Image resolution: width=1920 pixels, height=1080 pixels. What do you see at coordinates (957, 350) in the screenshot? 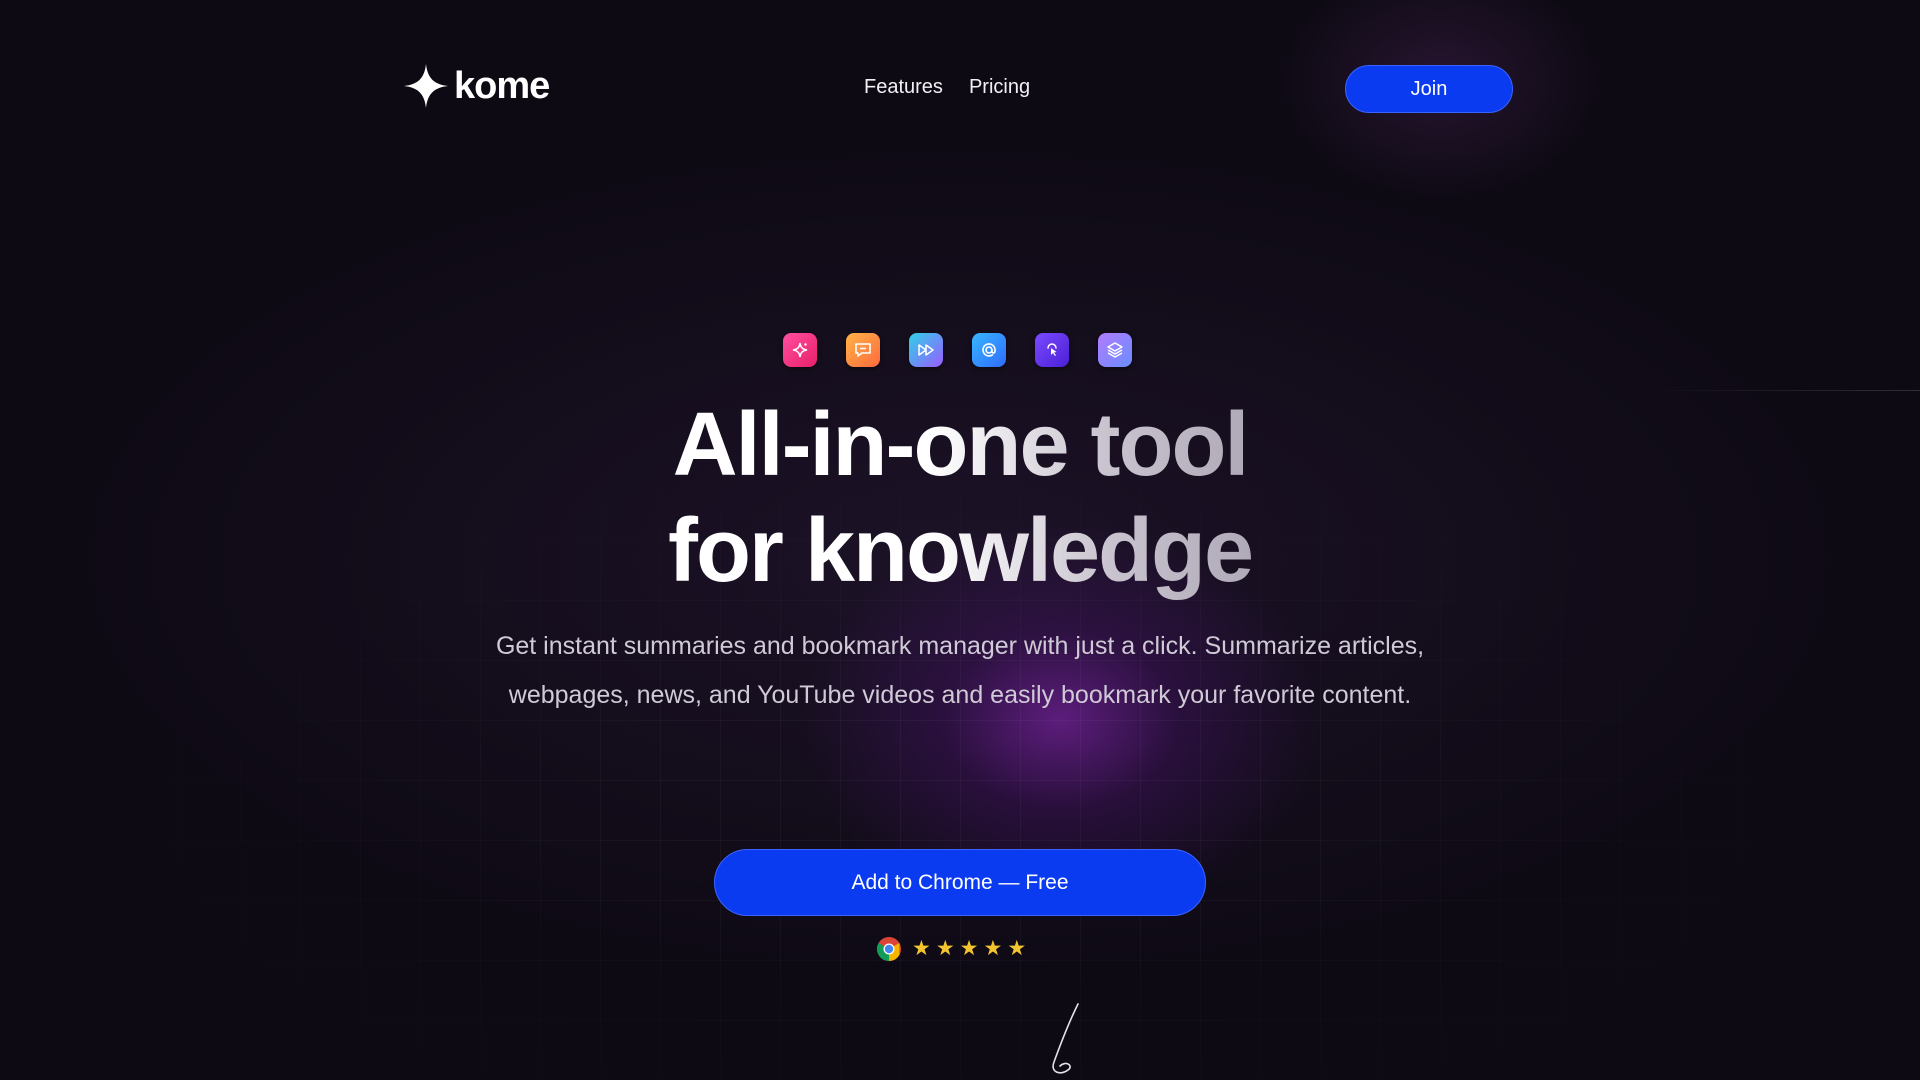
I see `feature-icons-row` at bounding box center [957, 350].